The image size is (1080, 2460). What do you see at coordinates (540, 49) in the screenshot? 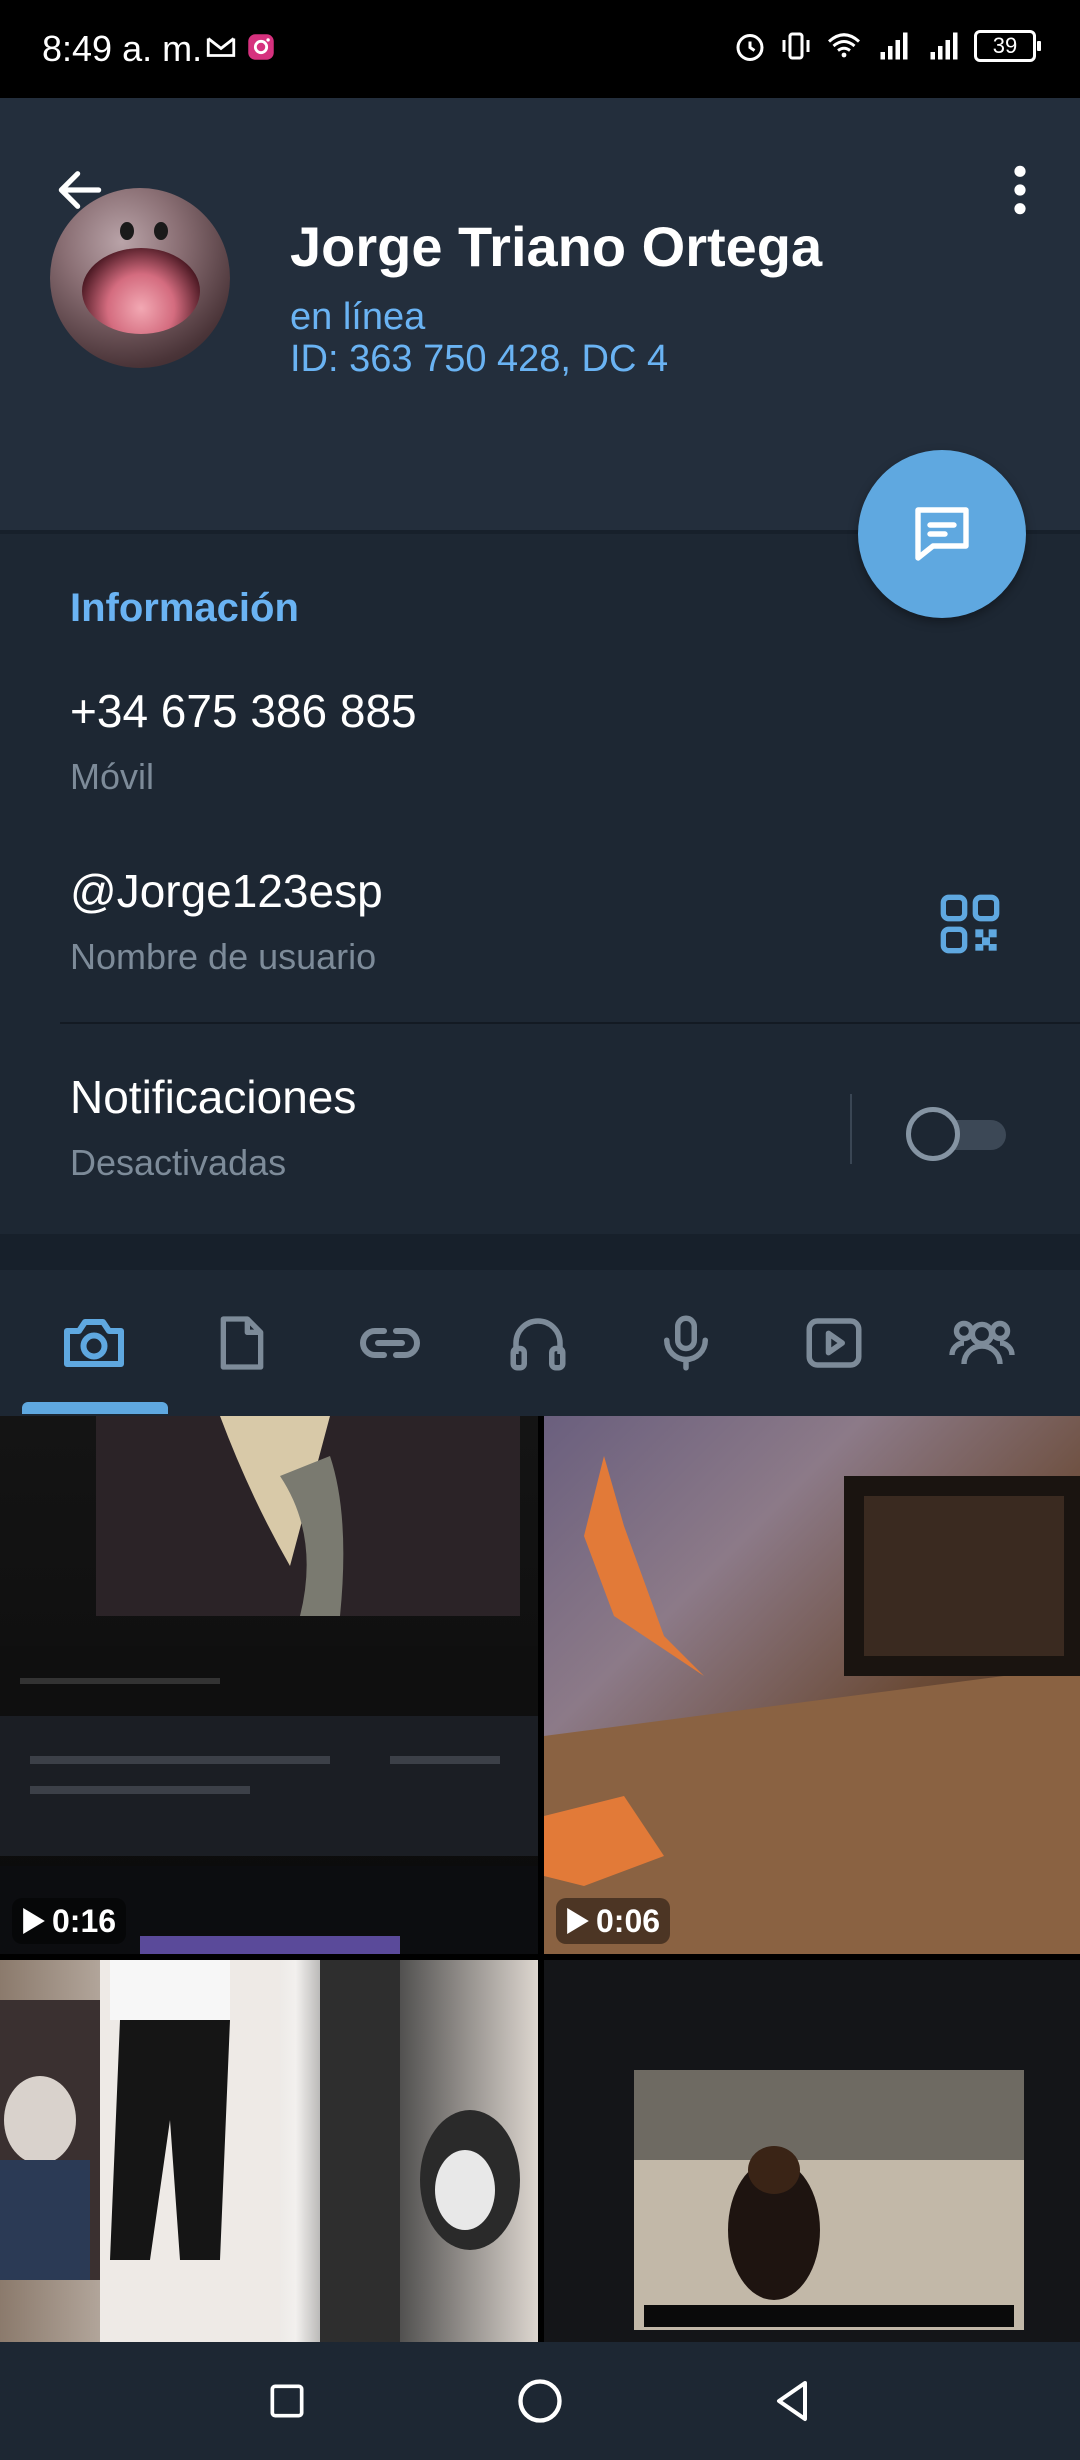
I see `status-bar: 8:49 a. m. 39` at bounding box center [540, 49].